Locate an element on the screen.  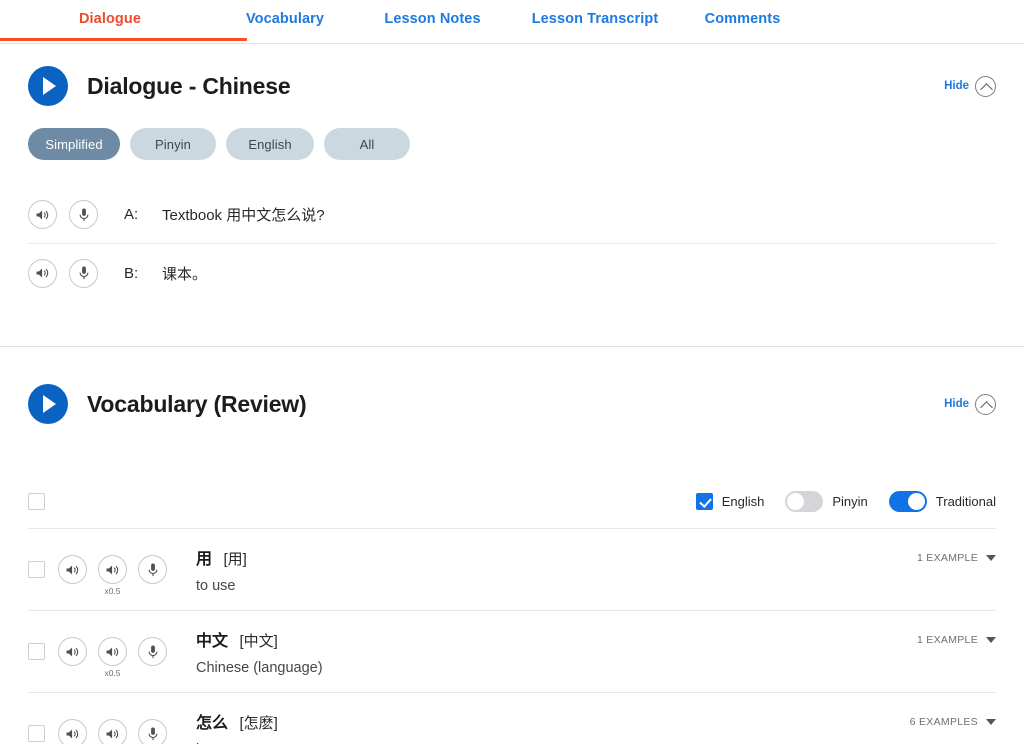
vocabulary-hide-toggle: Hide is located at coordinates (970, 404).